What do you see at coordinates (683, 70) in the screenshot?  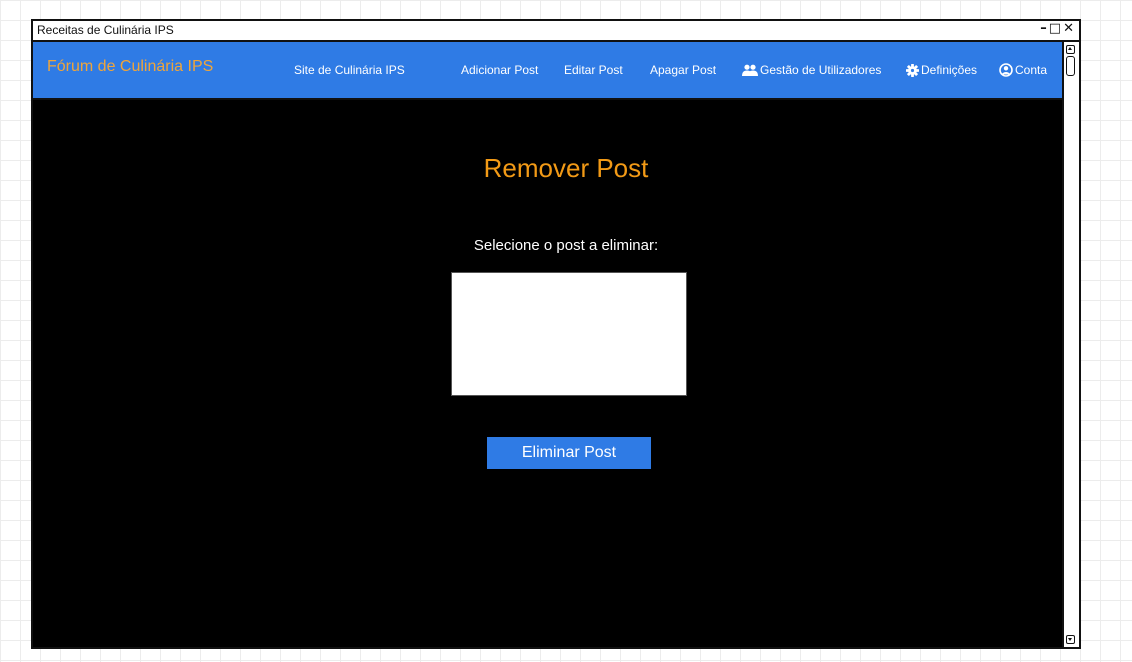 I see `nav-link-delete-post: Apagar Post` at bounding box center [683, 70].